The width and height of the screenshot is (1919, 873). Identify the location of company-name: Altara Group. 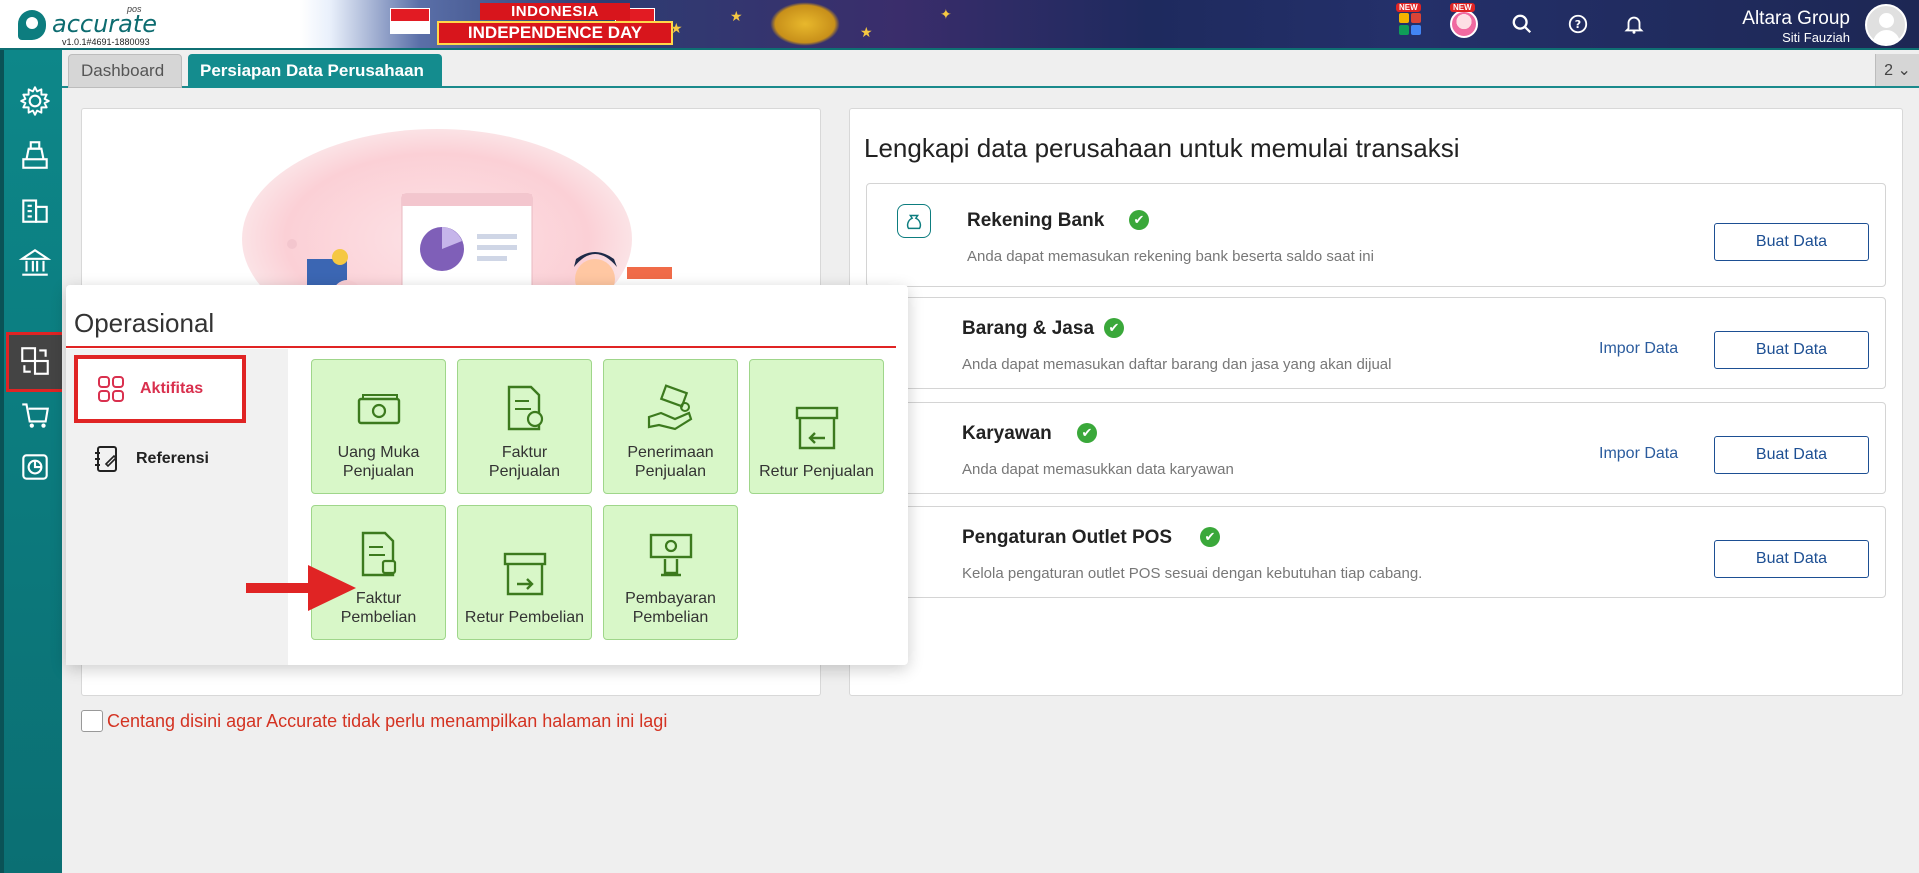
(1796, 19).